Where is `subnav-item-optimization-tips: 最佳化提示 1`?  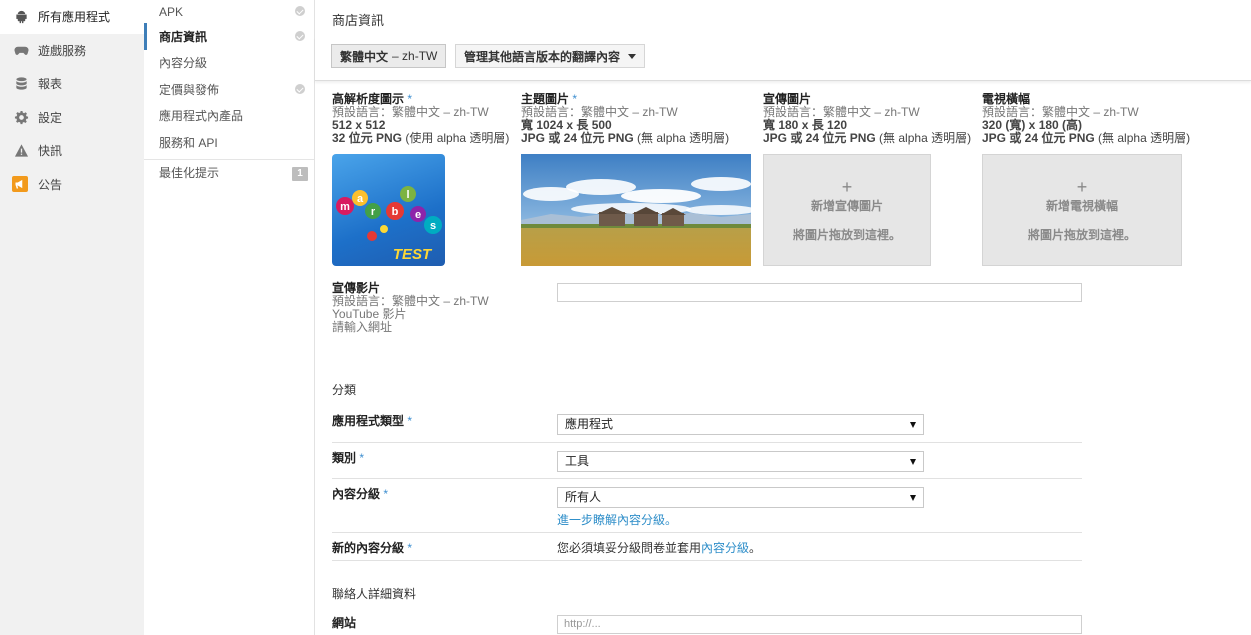 subnav-item-optimization-tips: 最佳化提示 1 is located at coordinates (229, 173).